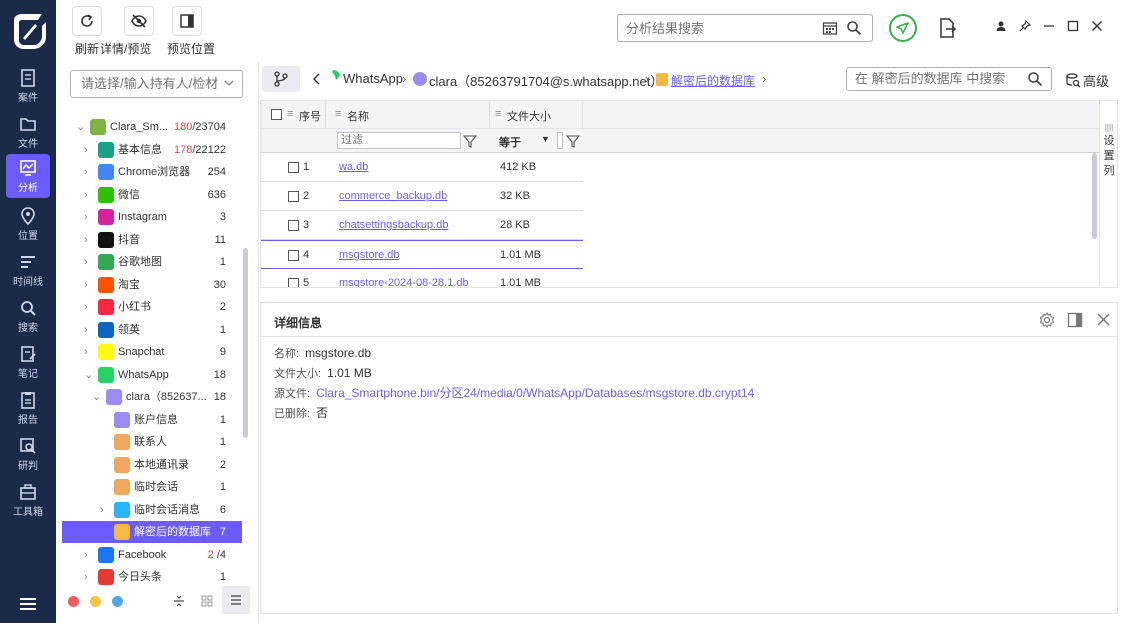  What do you see at coordinates (73, 601) in the screenshot?
I see `red-dot-icon` at bounding box center [73, 601].